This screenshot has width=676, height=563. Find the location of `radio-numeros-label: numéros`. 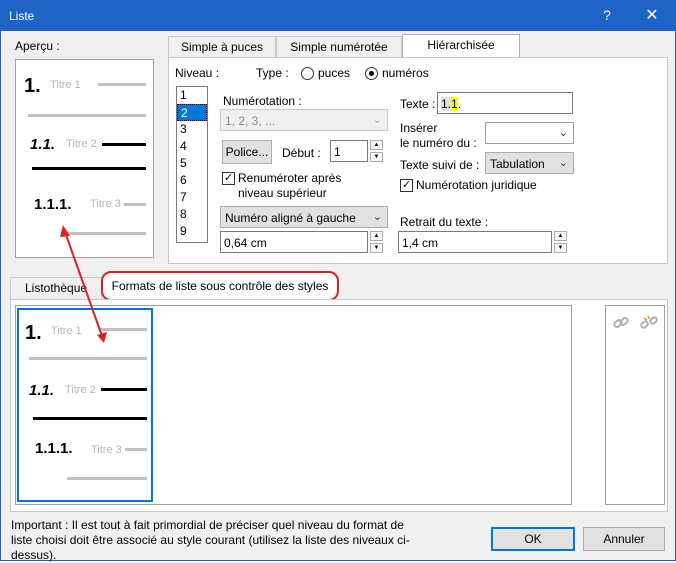

radio-numeros-label: numéros is located at coordinates (405, 73).